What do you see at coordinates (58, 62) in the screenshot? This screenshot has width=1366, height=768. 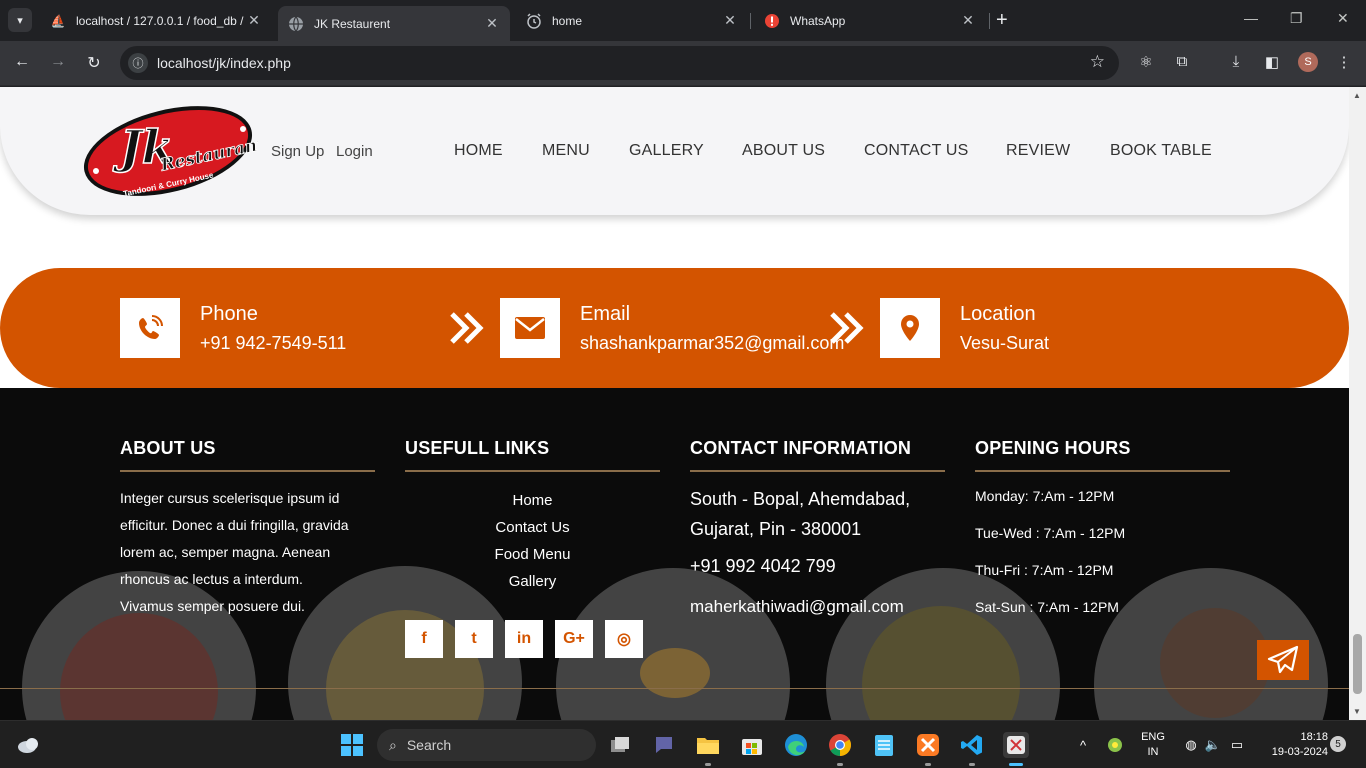 I see `forward-icon: →` at bounding box center [58, 62].